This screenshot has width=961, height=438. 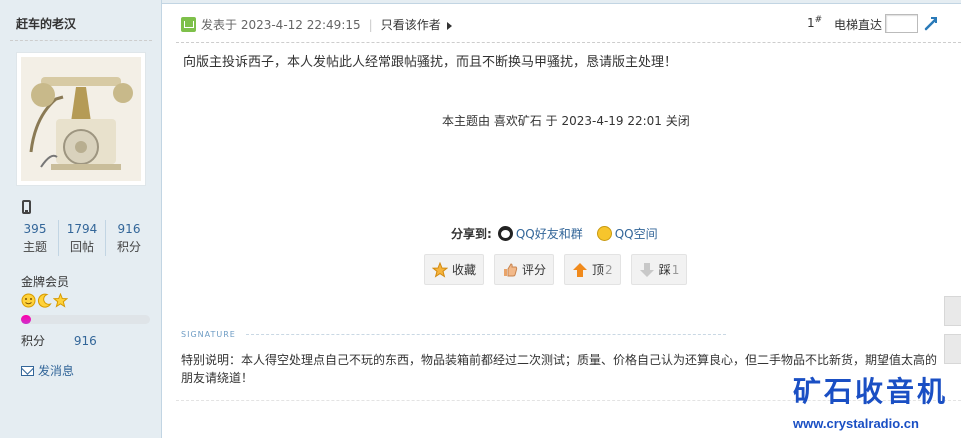 I want to click on avatar, so click(x=81, y=119).